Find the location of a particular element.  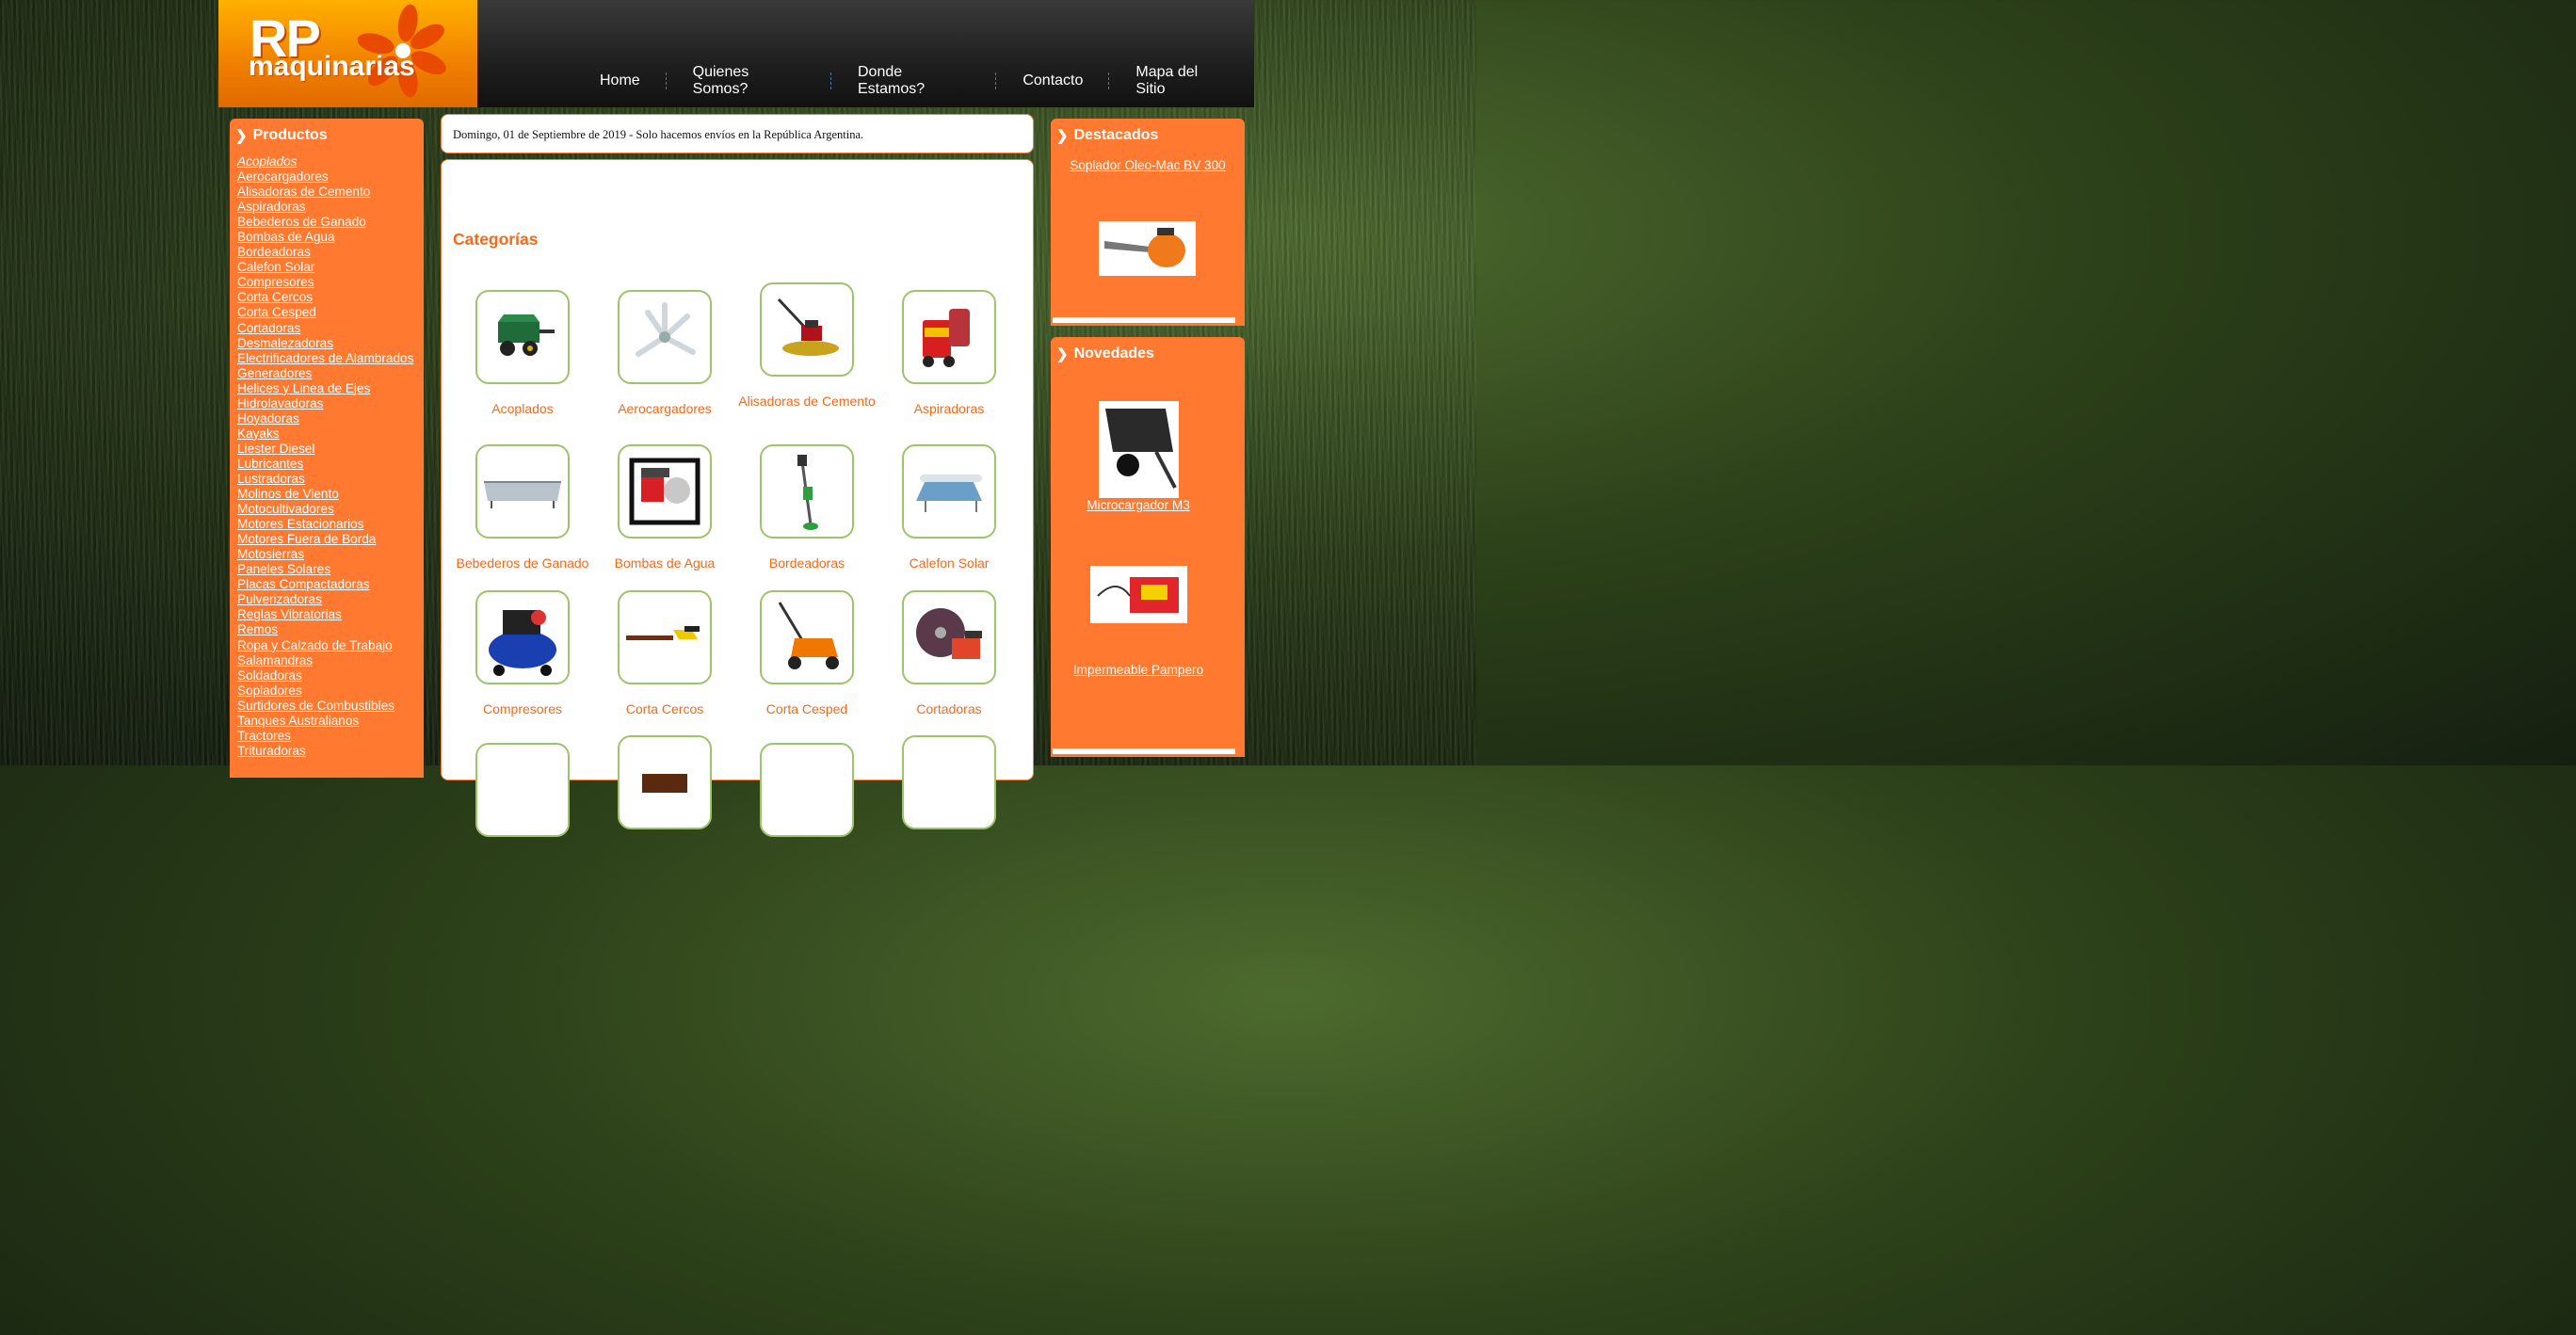

product-link: Generadores is located at coordinates (274, 373).